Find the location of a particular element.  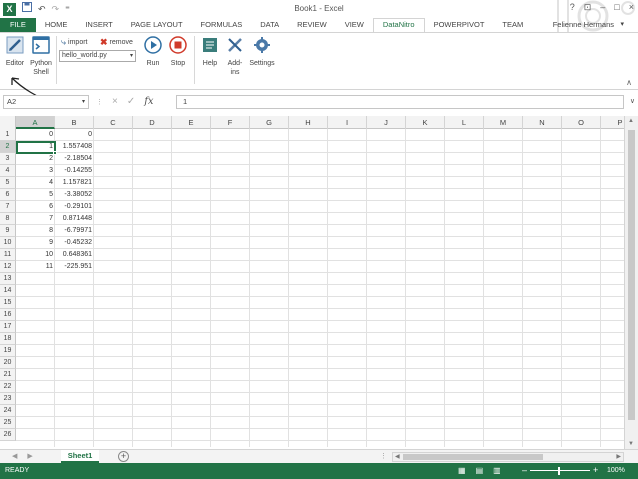

row-header: 3 is located at coordinates (8, 159).